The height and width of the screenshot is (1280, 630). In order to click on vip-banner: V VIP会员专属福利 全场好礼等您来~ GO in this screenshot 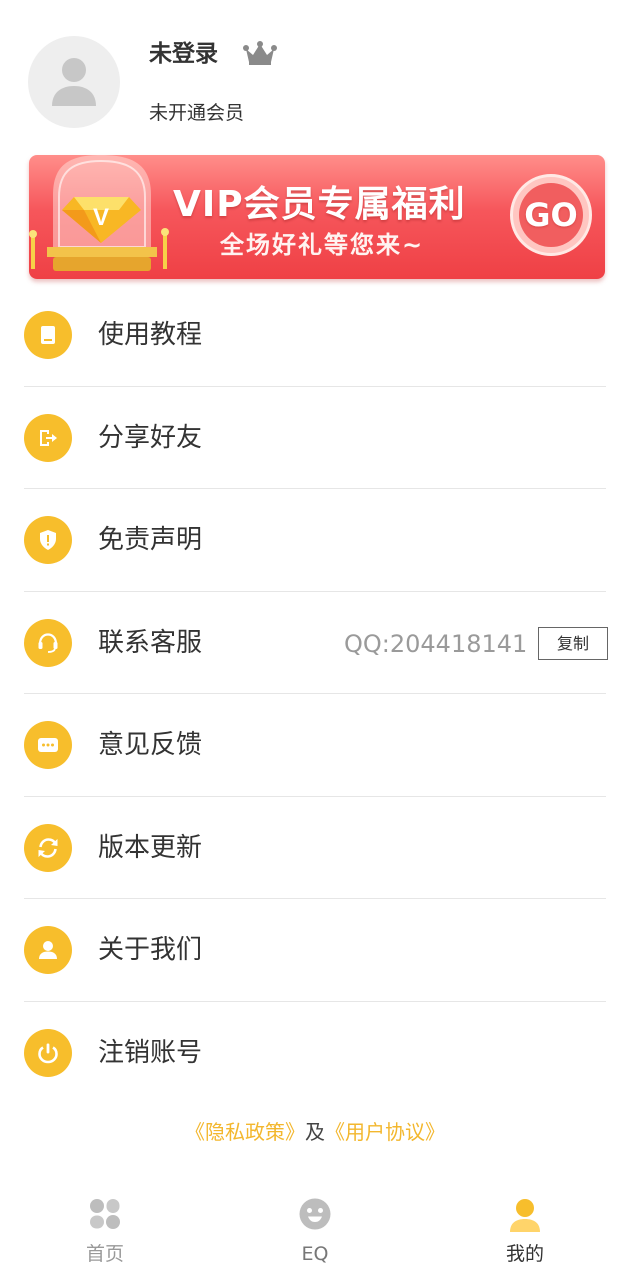, I will do `click(317, 217)`.